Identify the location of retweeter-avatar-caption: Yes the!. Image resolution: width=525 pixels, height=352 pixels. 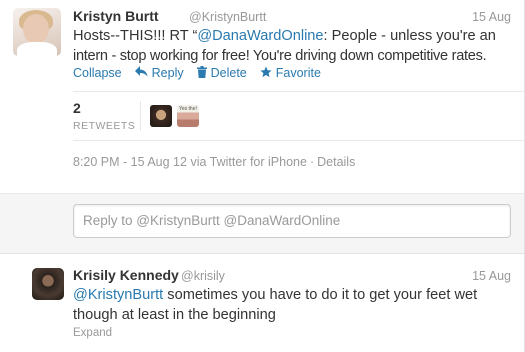
(188, 109).